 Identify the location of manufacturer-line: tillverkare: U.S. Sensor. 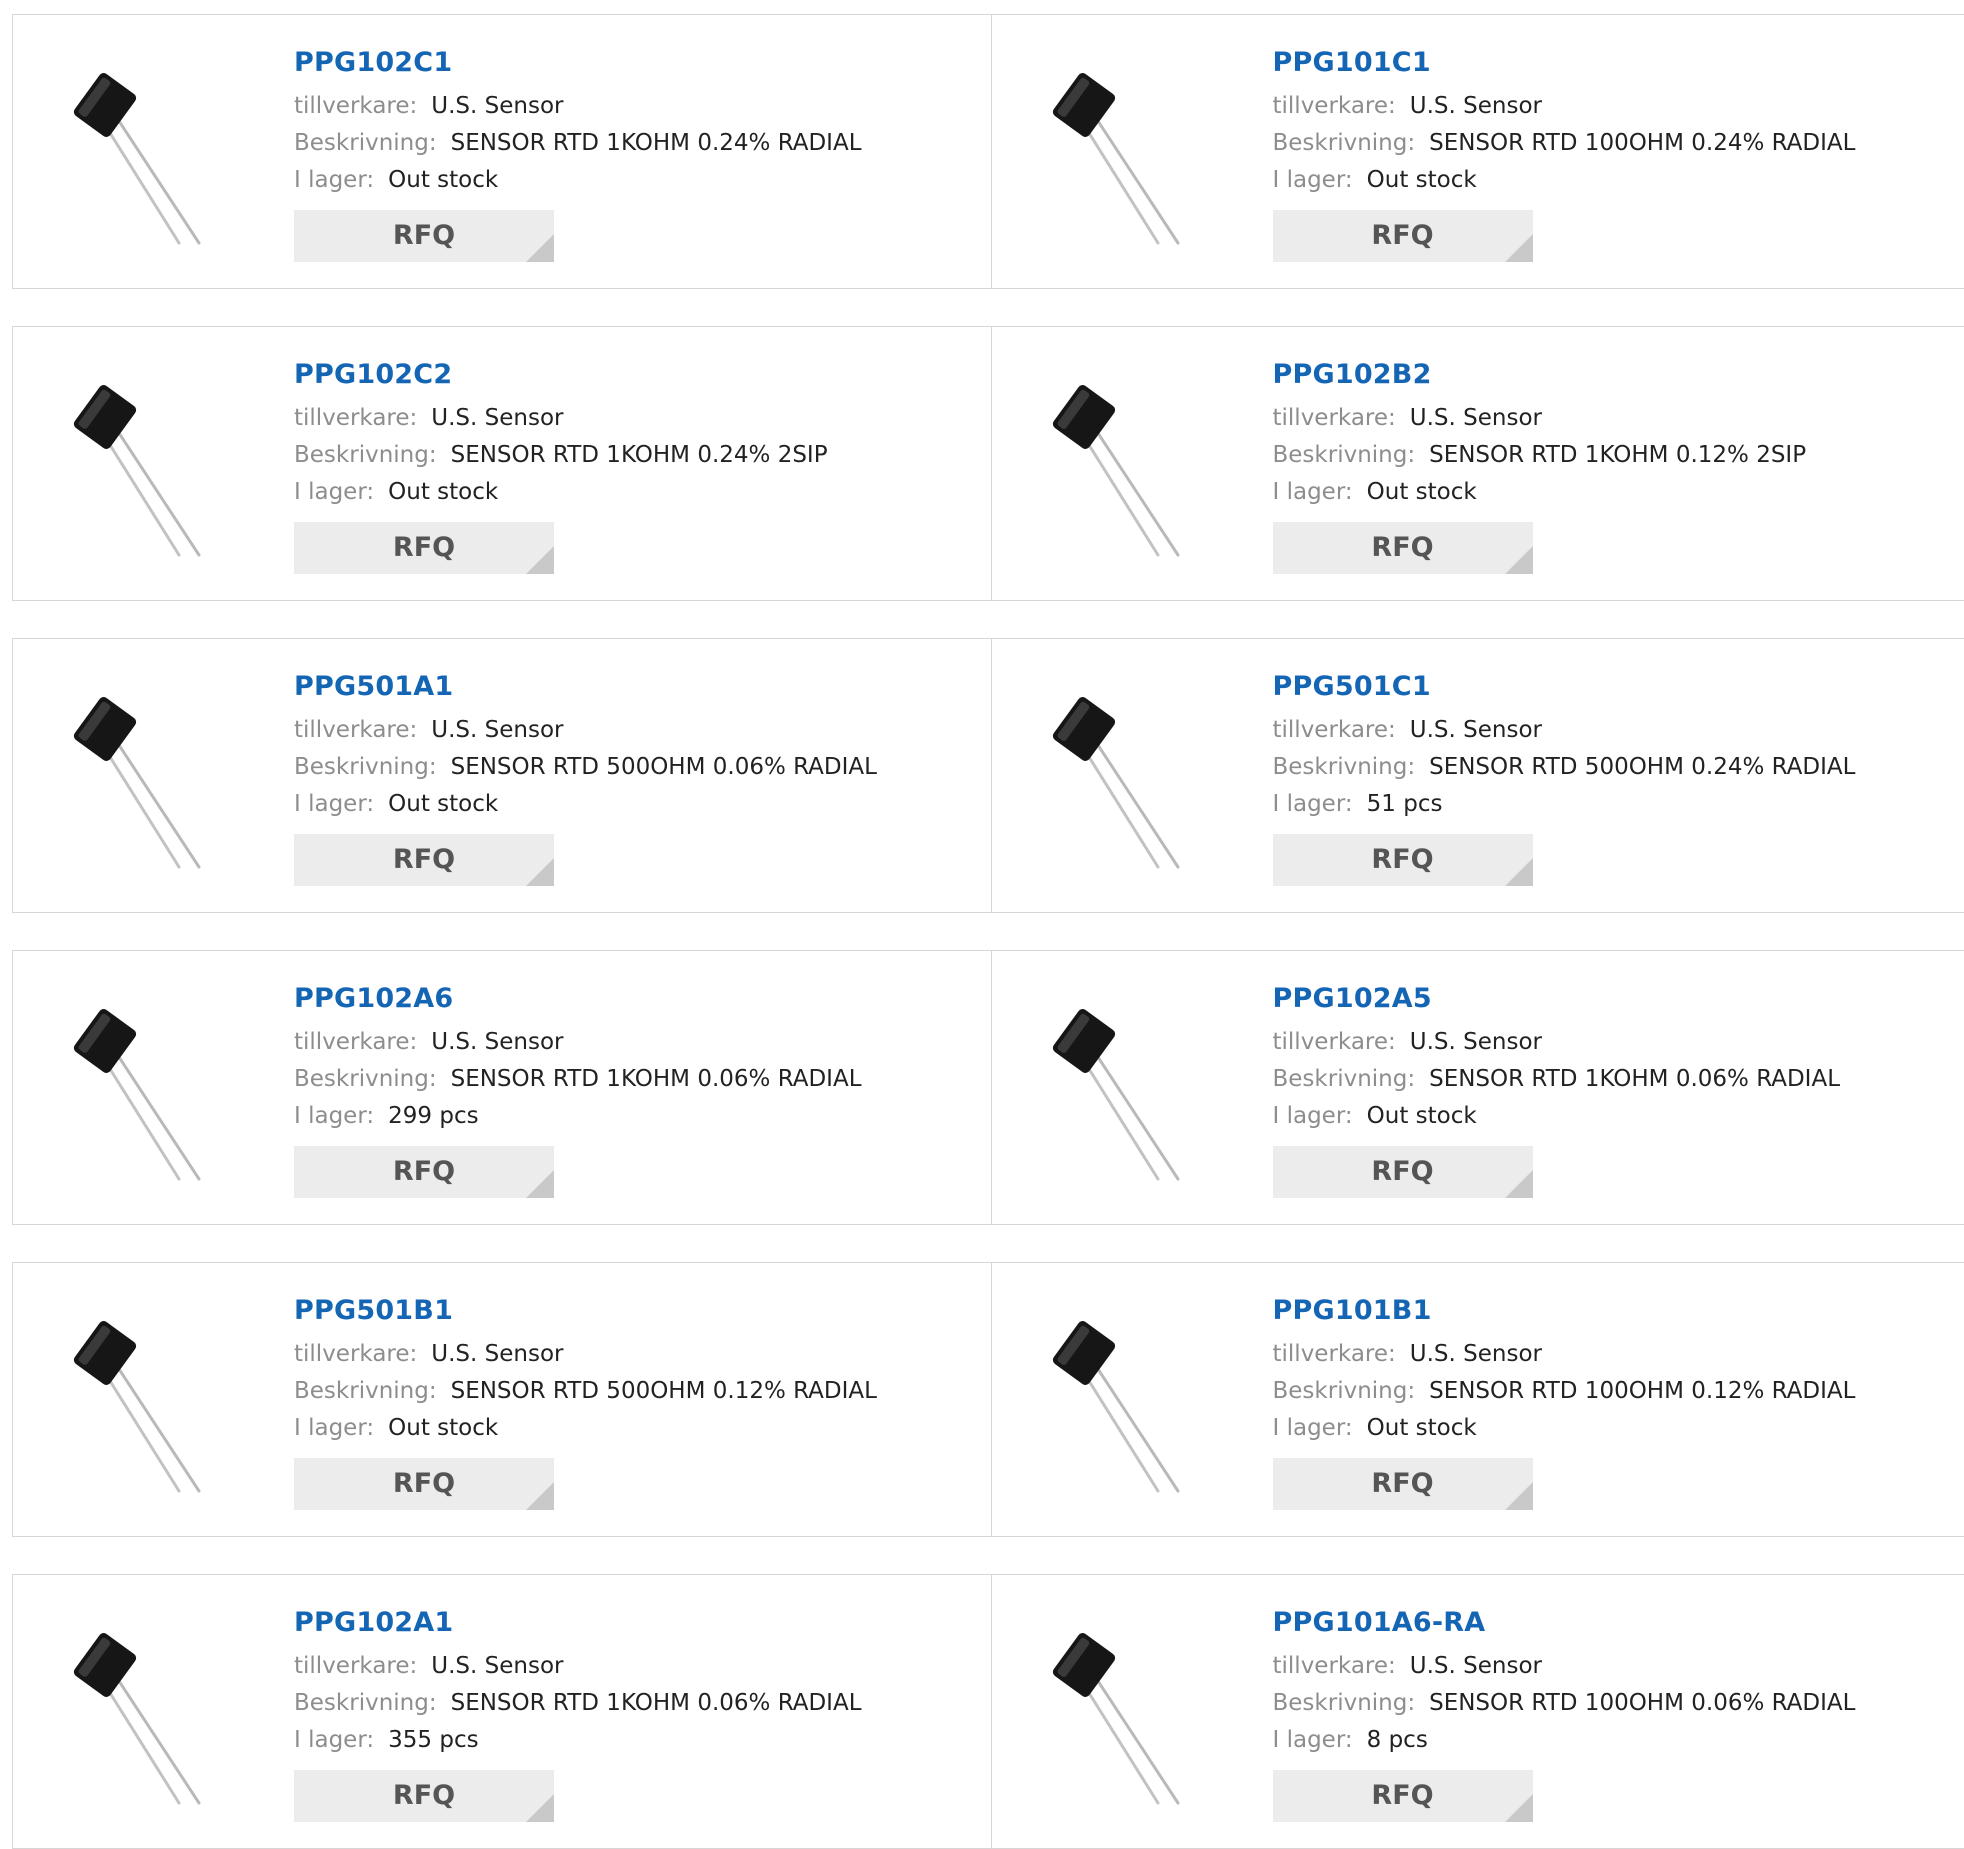
(1564, 106).